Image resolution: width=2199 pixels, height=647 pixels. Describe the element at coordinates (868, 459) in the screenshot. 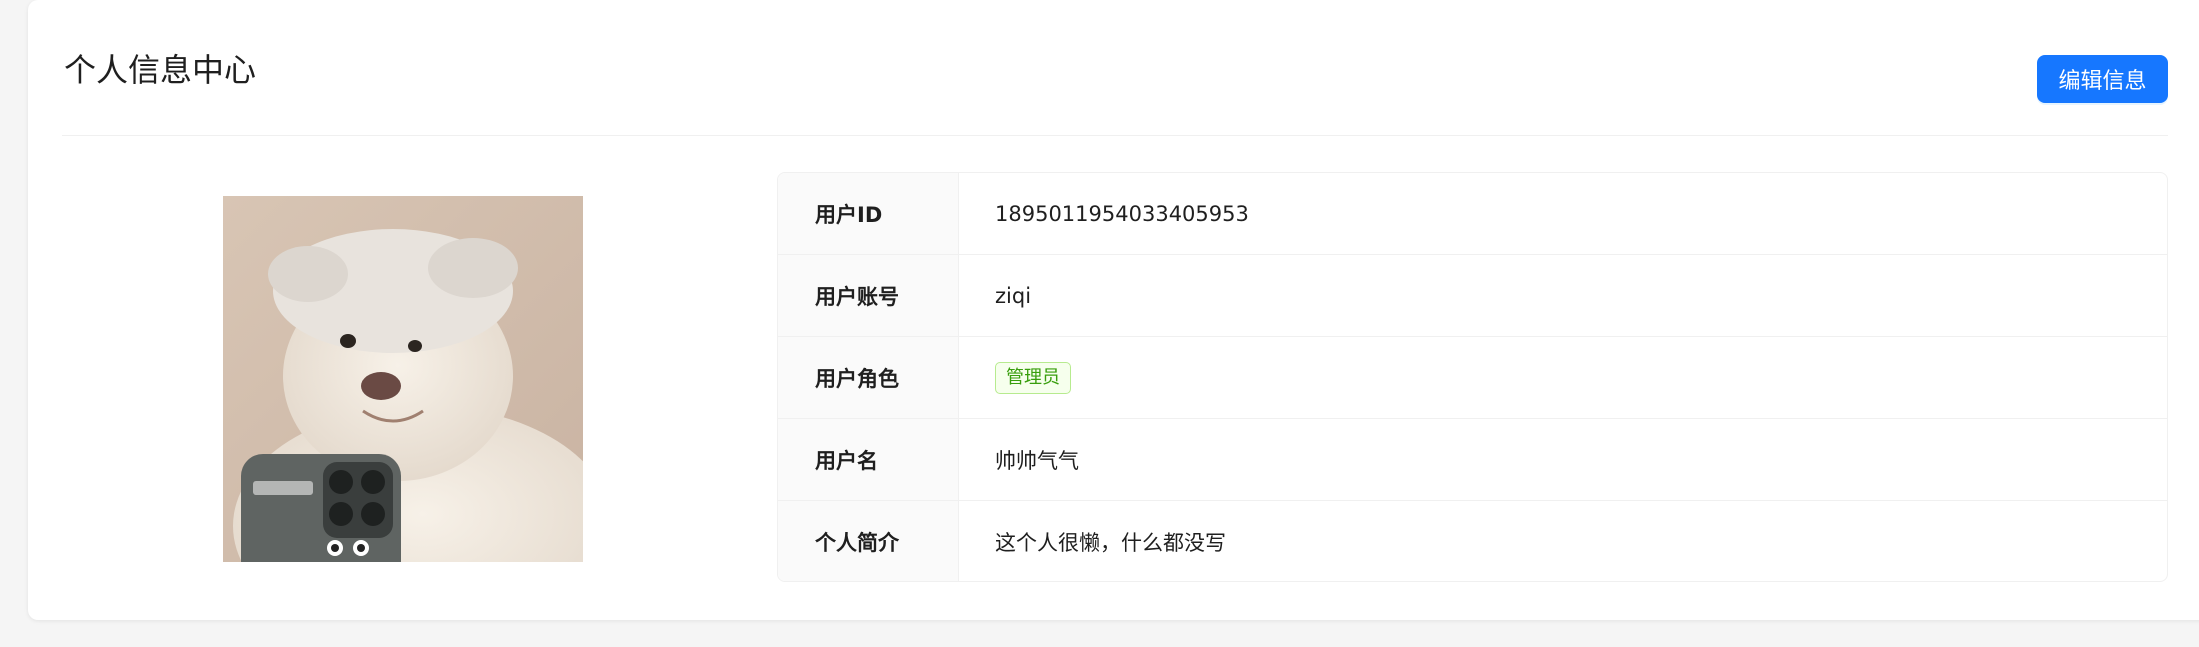

I see `row-label: 用户名` at that location.